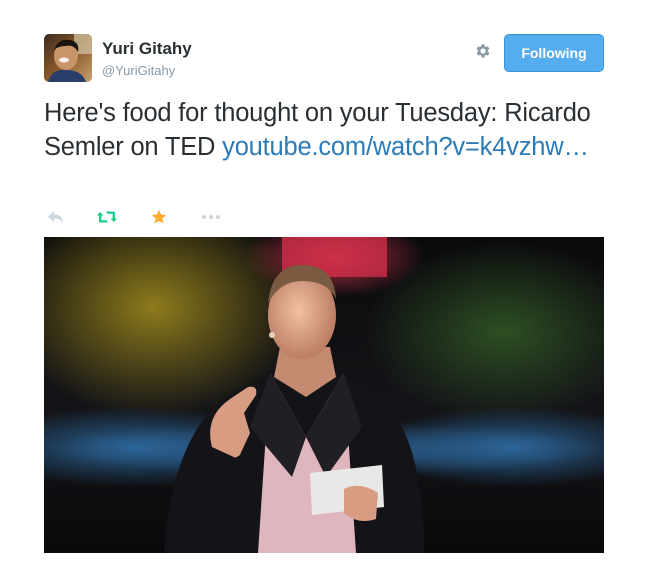 This screenshot has width=648, height=570. What do you see at coordinates (210, 217) in the screenshot?
I see `more-icon` at bounding box center [210, 217].